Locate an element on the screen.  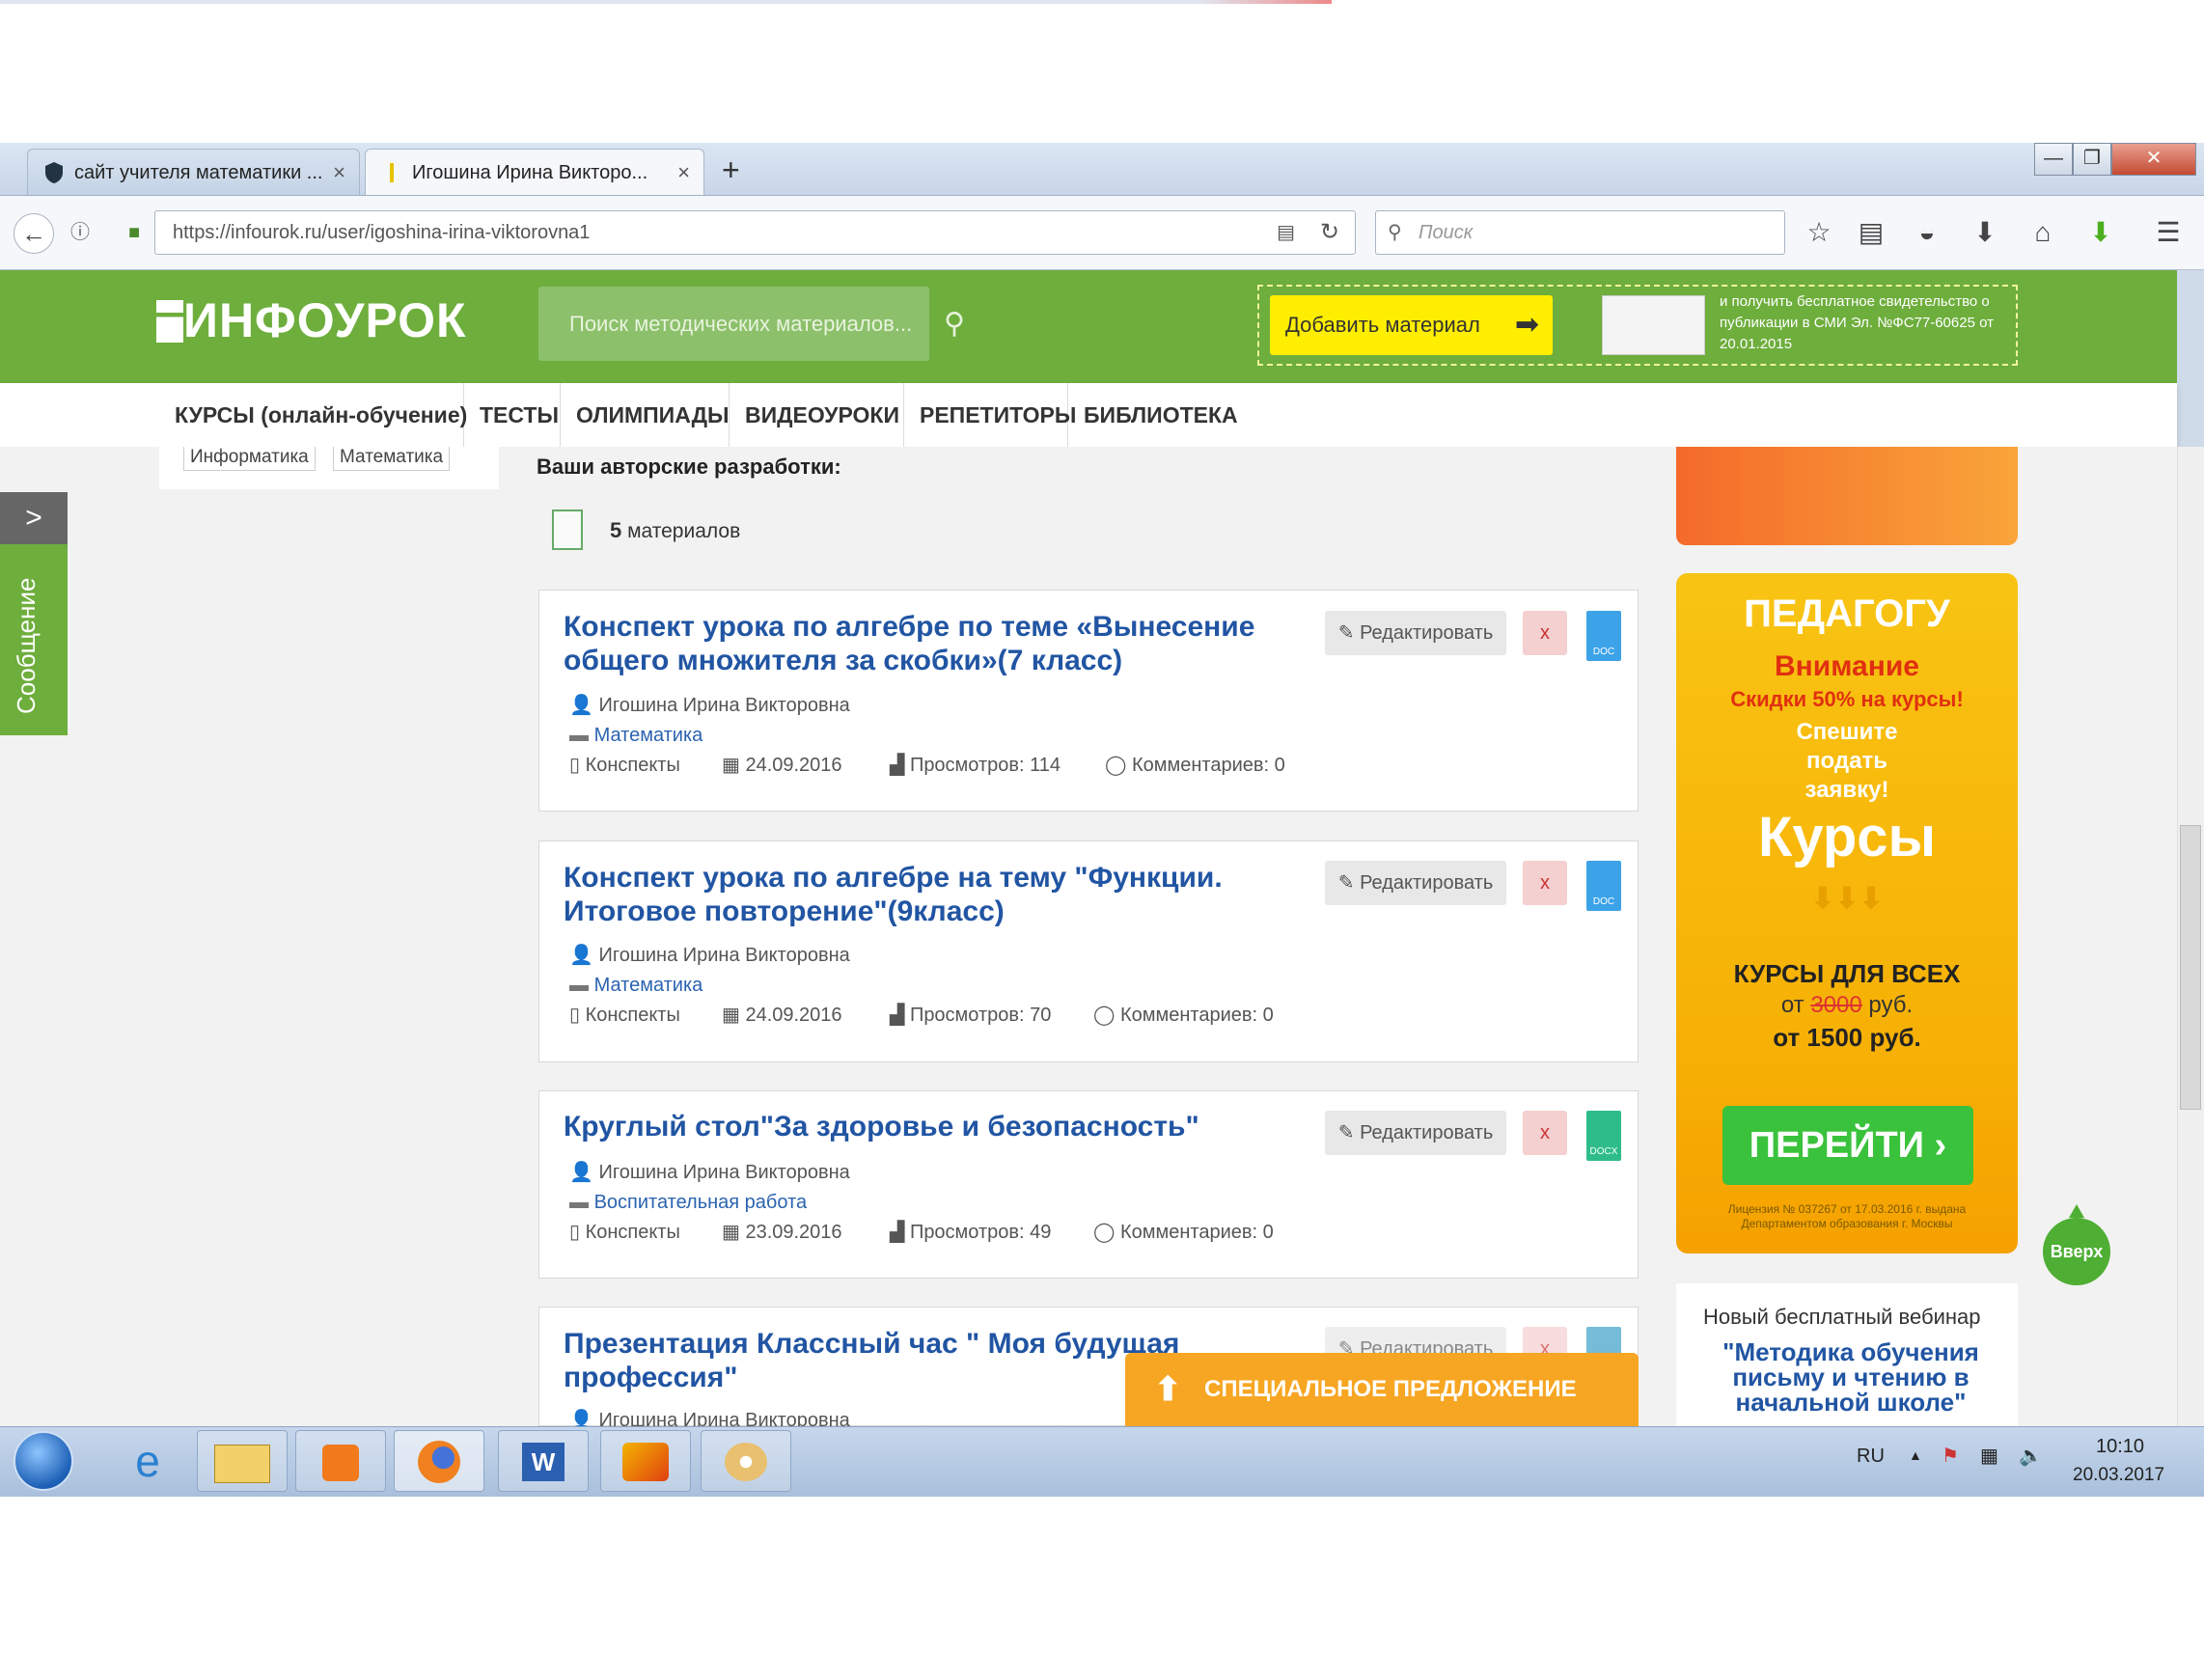
tag-math: Математика is located at coordinates (392, 459).